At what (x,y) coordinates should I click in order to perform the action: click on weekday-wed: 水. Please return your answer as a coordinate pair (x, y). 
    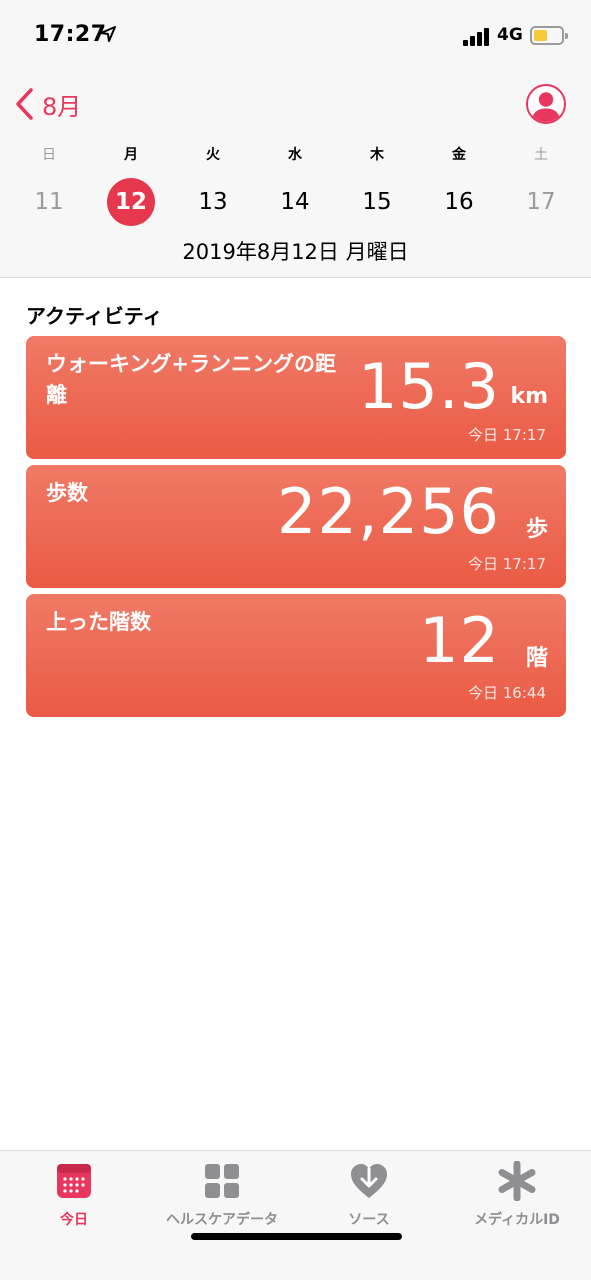
    Looking at the image, I should click on (295, 155).